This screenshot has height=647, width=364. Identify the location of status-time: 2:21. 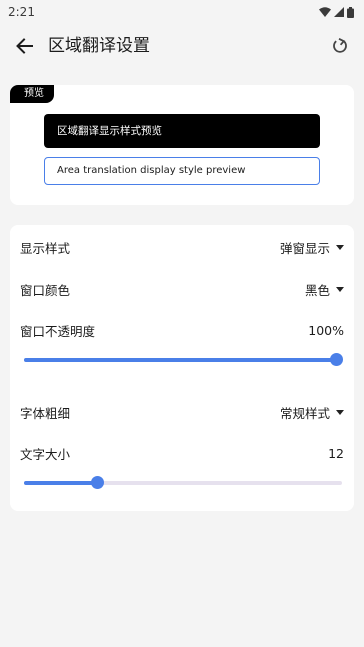
(21, 12).